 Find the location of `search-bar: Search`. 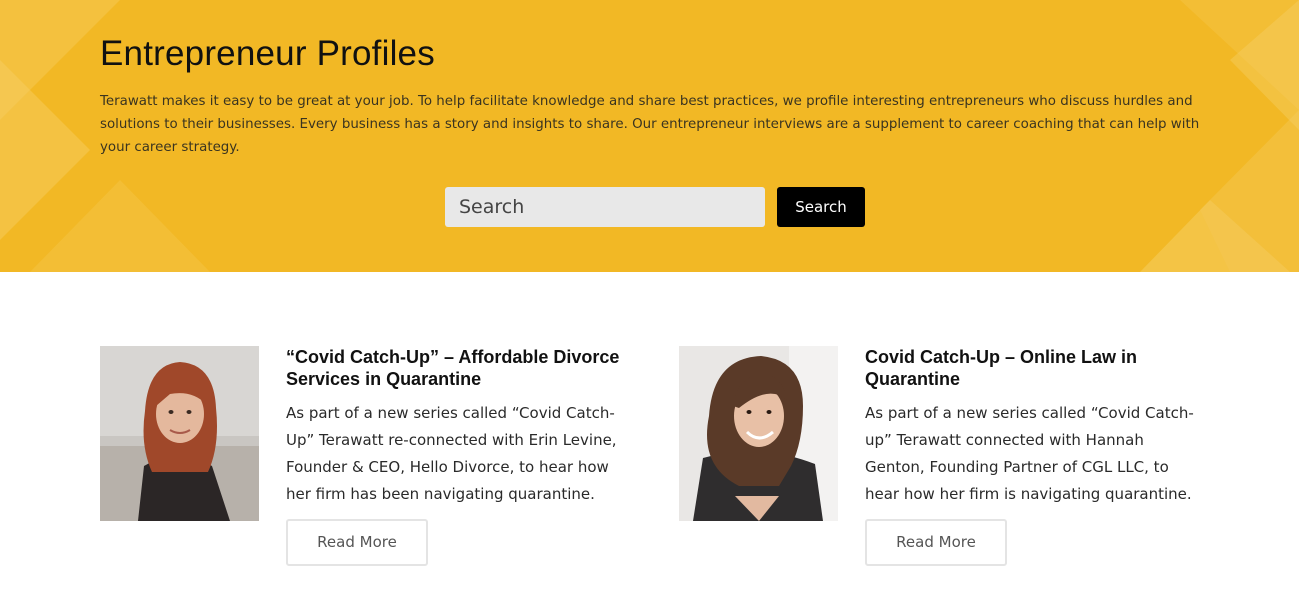

search-bar: Search is located at coordinates (655, 207).